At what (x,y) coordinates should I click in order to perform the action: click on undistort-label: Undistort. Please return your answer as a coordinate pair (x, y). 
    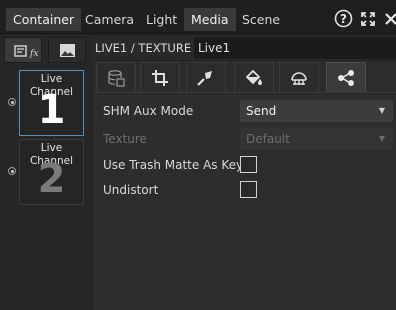
    Looking at the image, I should click on (131, 190).